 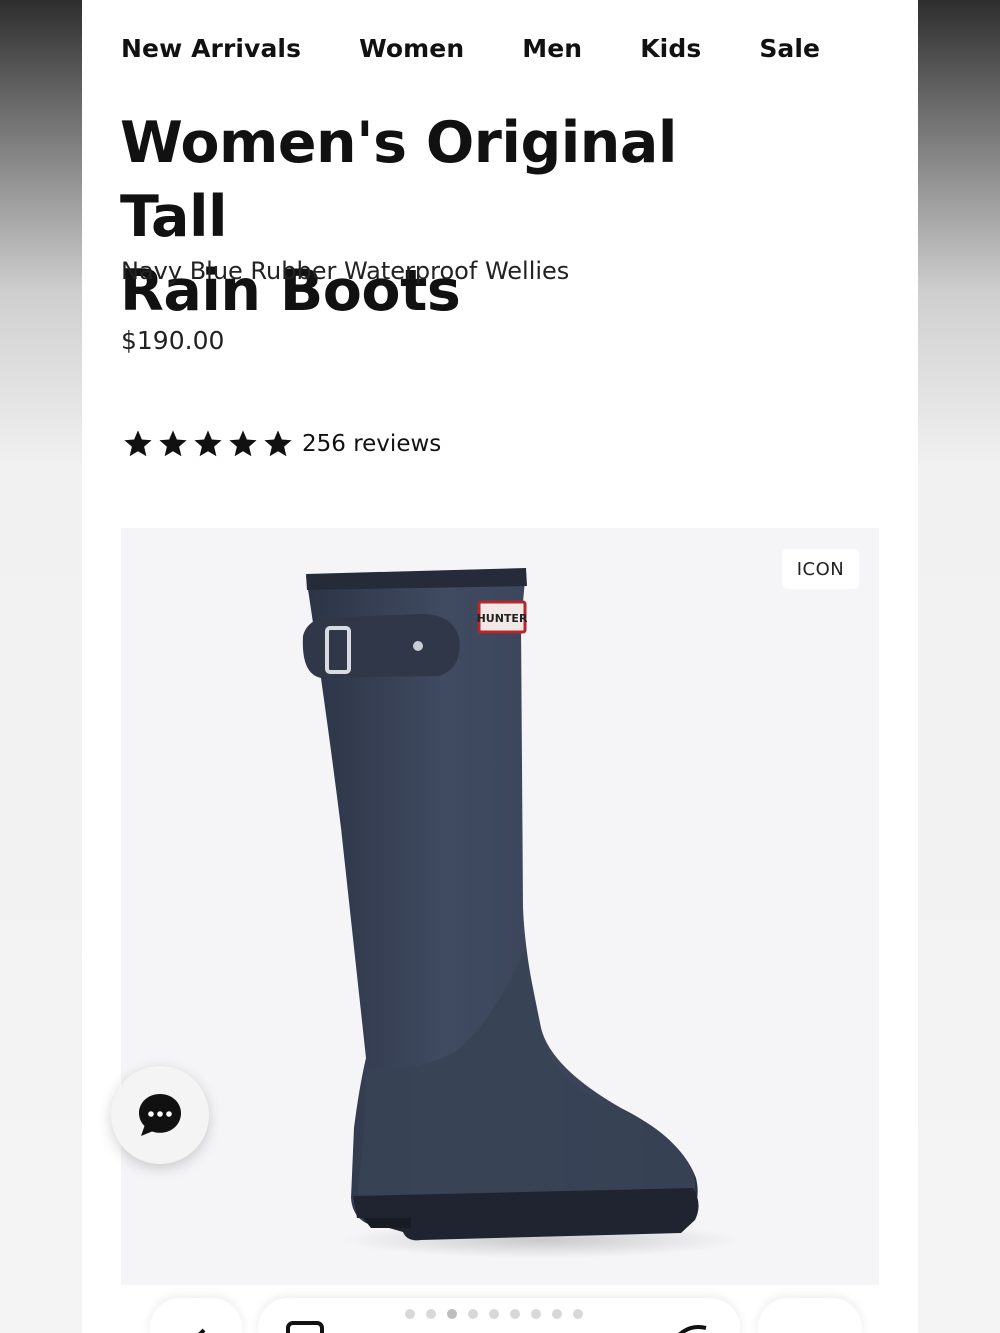 What do you see at coordinates (196, 1315) in the screenshot?
I see `back-button` at bounding box center [196, 1315].